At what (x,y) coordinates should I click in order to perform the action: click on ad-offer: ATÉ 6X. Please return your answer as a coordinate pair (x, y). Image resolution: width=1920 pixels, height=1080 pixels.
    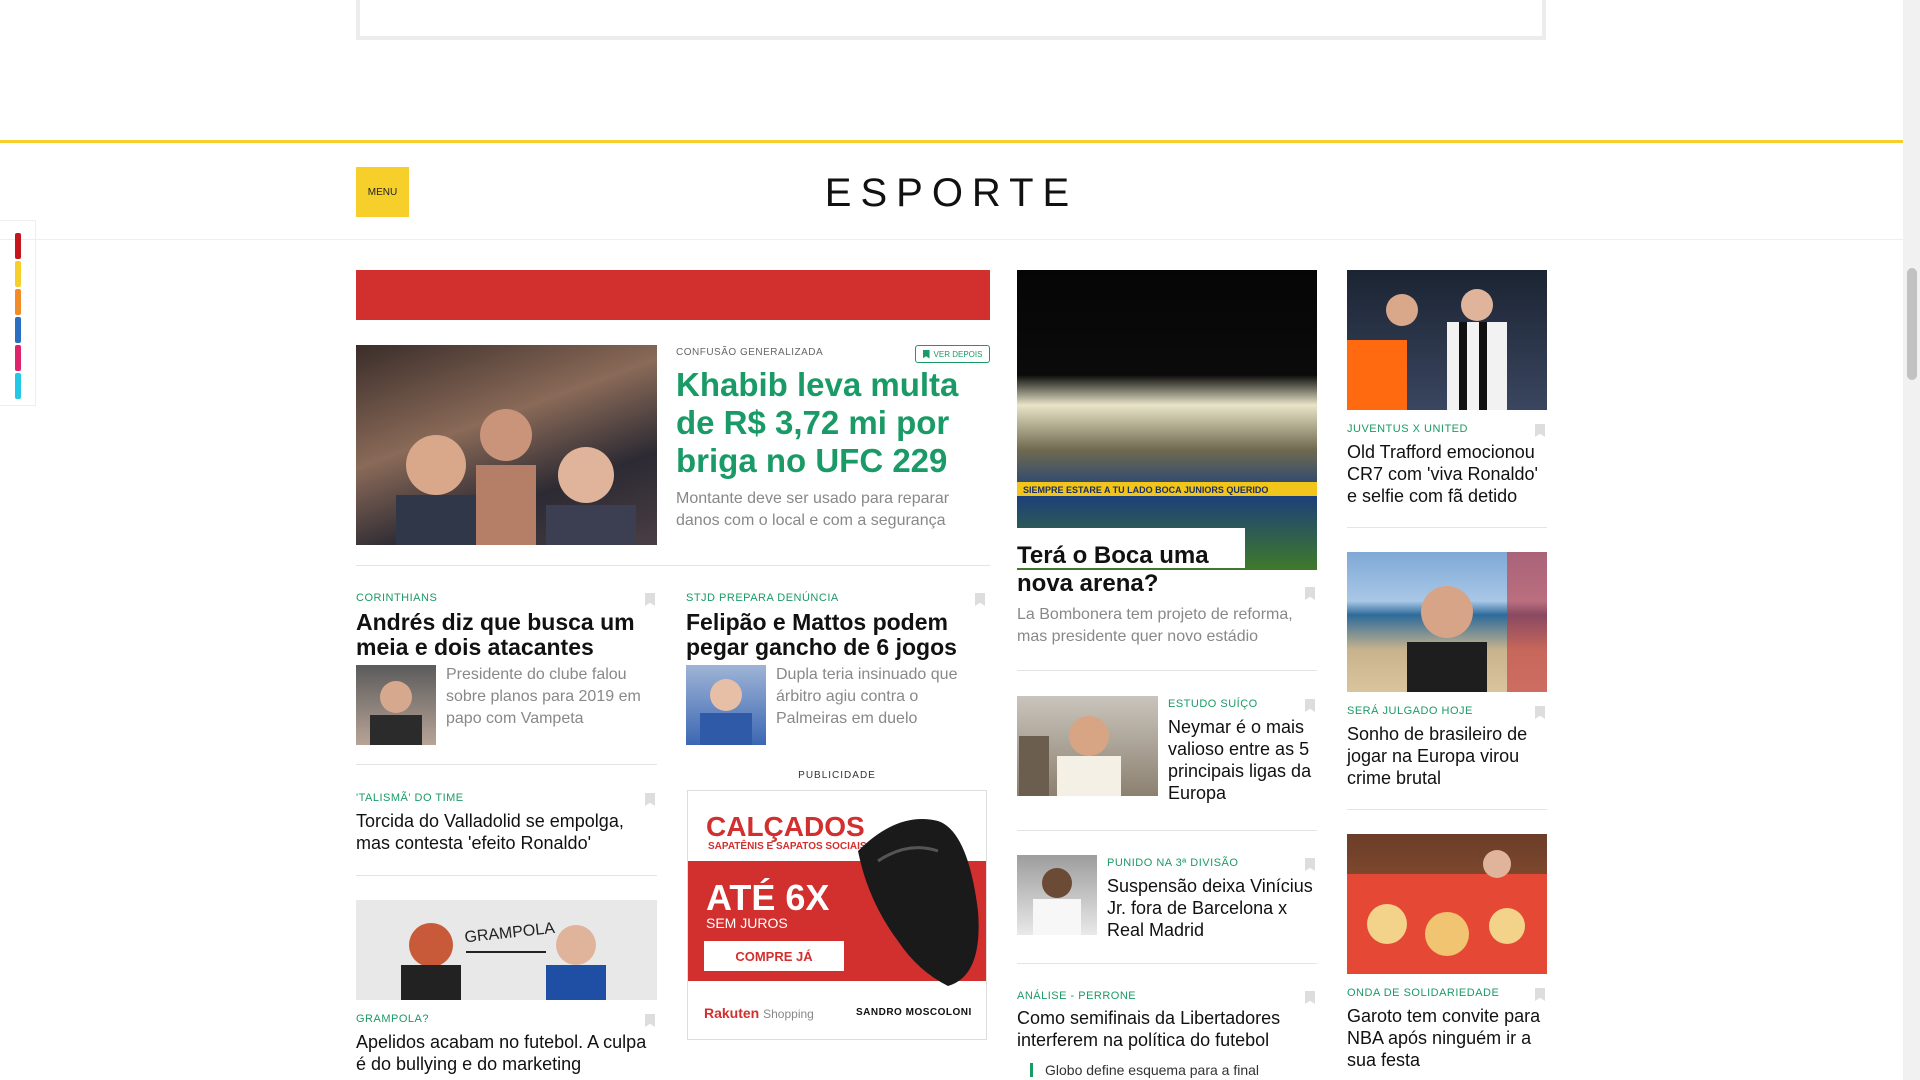
    Looking at the image, I should click on (768, 897).